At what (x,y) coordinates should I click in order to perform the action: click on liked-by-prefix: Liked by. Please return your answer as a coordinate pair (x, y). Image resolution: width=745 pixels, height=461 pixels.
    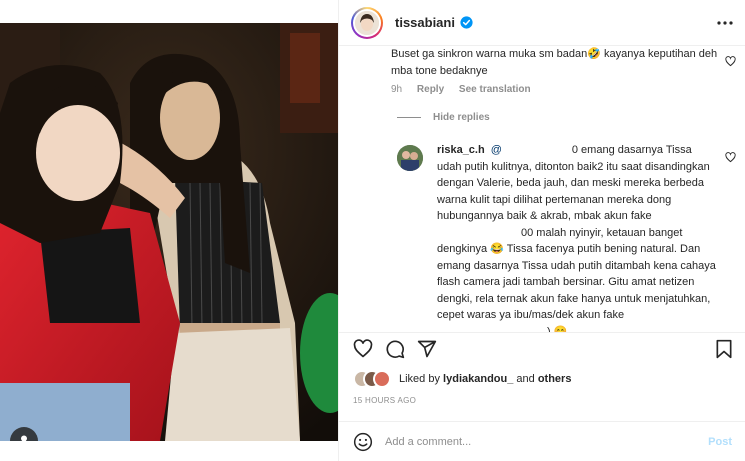
    Looking at the image, I should click on (419, 379).